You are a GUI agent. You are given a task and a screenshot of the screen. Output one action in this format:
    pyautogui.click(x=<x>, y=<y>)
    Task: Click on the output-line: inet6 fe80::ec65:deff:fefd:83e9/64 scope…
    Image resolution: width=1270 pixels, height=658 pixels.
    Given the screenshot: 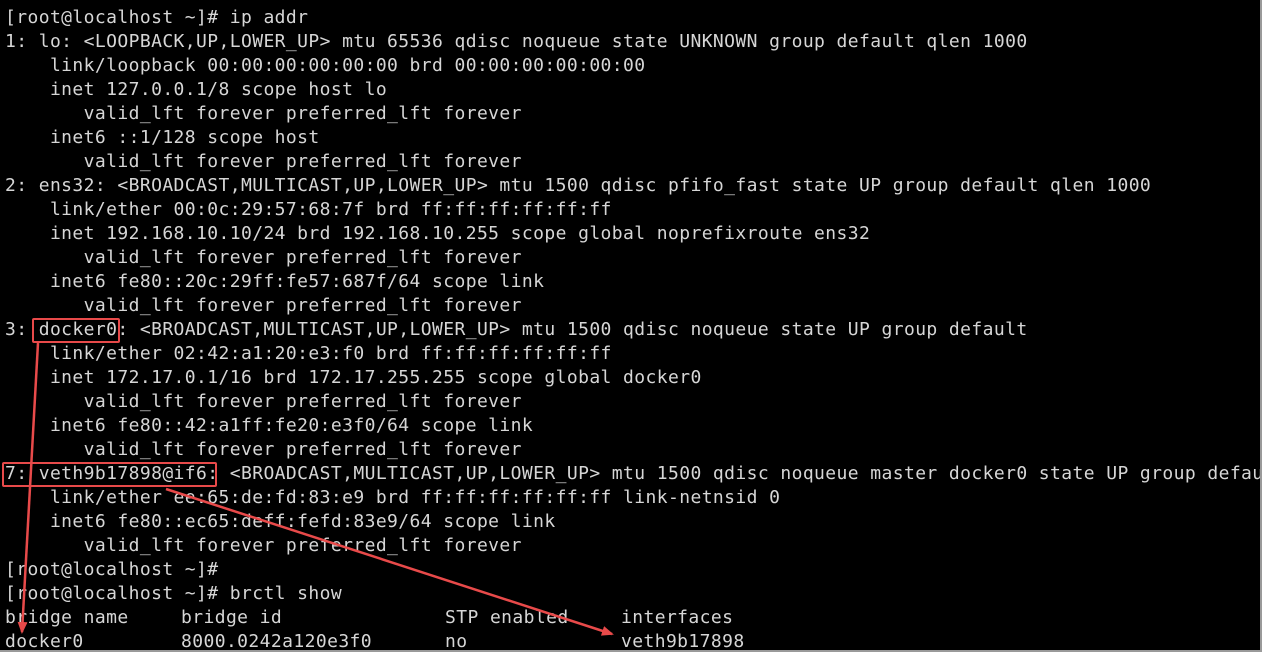 What is the action you would take?
    pyautogui.click(x=280, y=521)
    